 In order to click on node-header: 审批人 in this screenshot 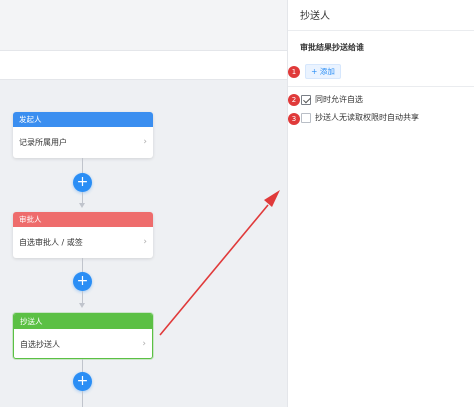, I will do `click(83, 219)`.